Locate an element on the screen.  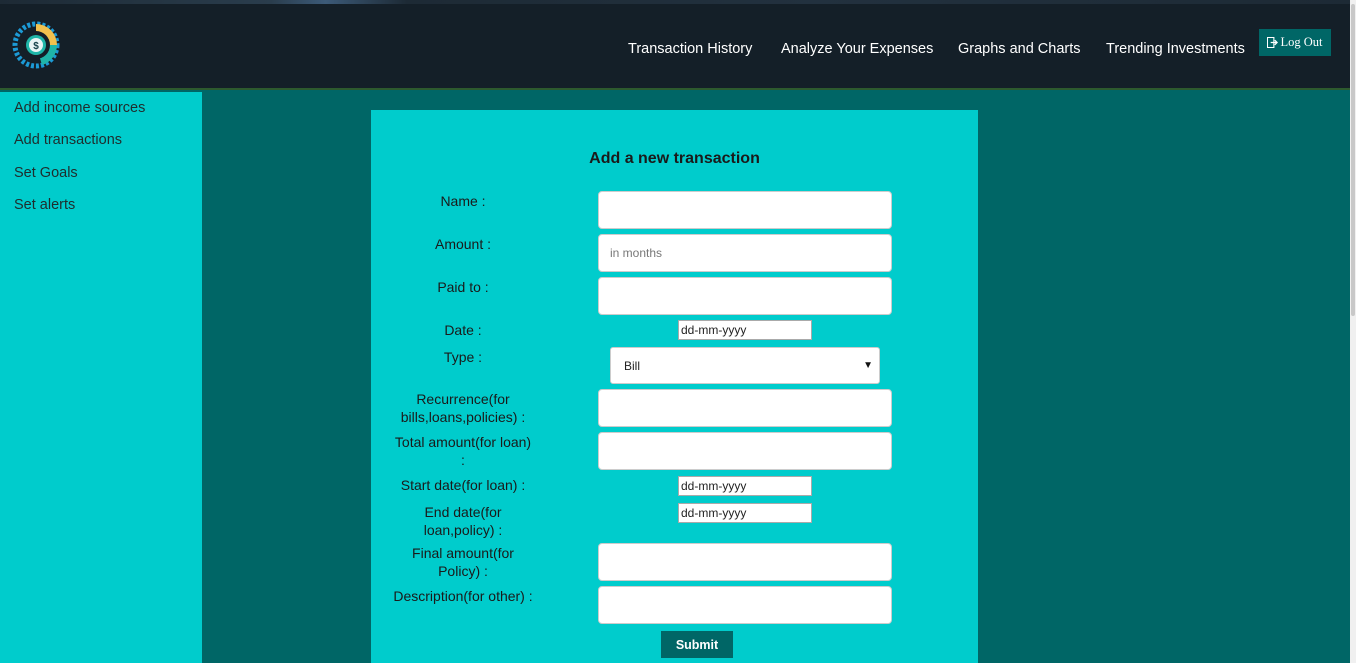
chevron-down-icon: ▼ is located at coordinates (868, 365).